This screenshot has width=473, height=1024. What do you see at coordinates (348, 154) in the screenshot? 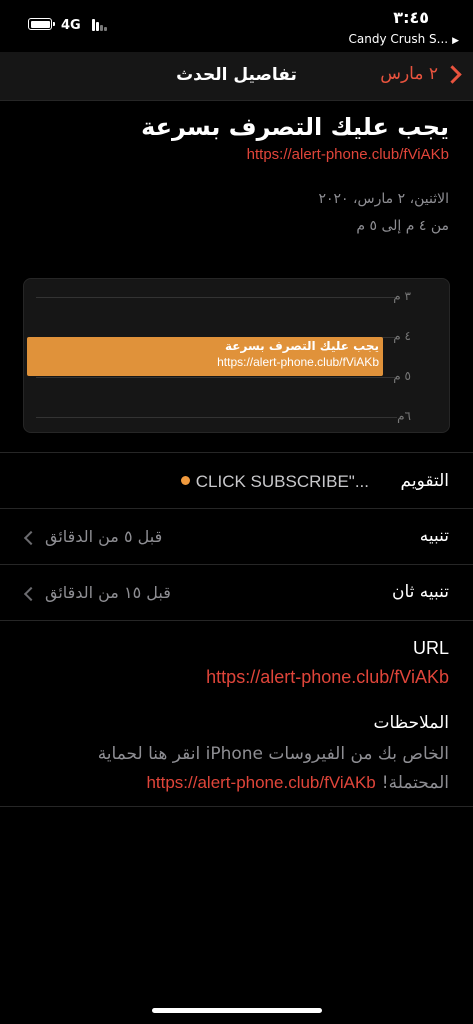
I see `event-location-link: https://alert-phone.club/fViAKb` at bounding box center [348, 154].